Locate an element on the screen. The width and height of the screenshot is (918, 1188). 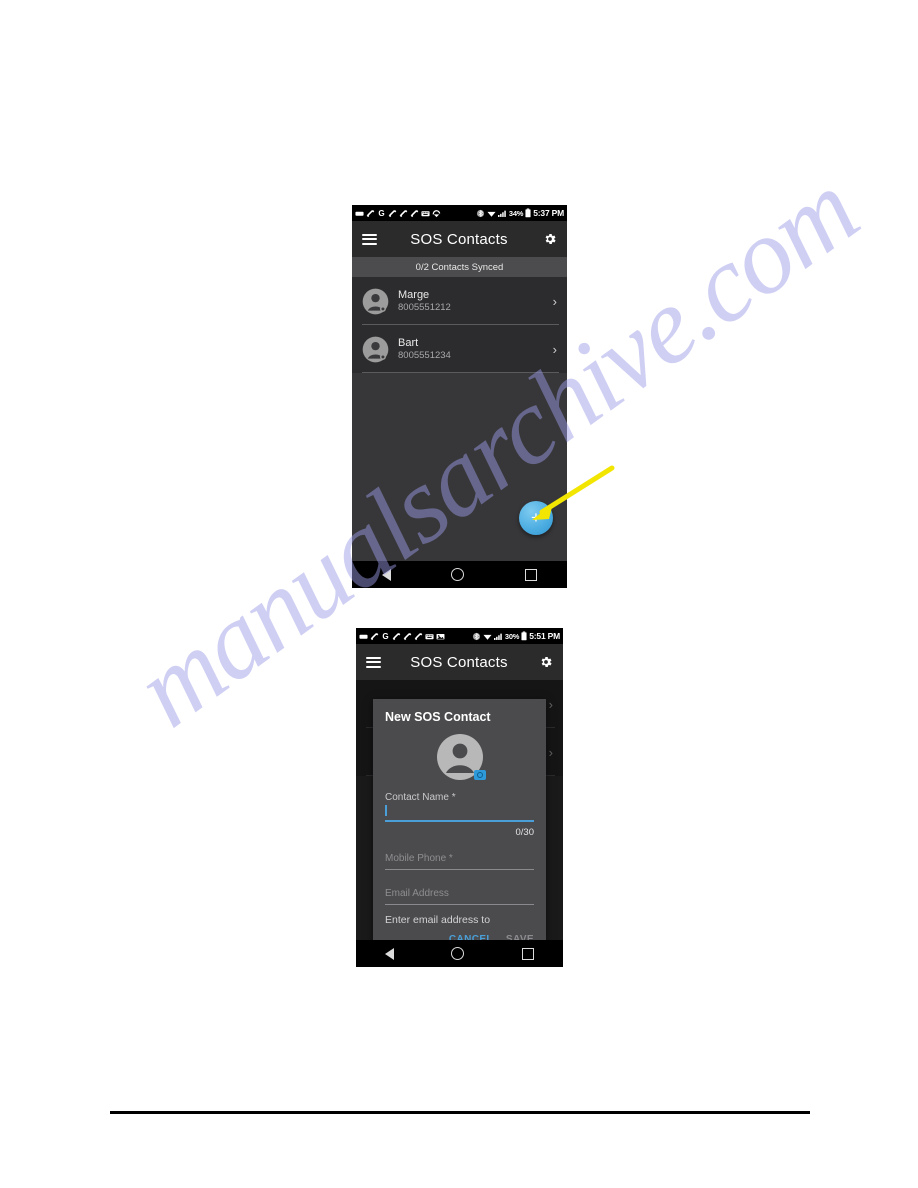
dialog-host-area: › › New SOS Contact is located at coordinates (459, 810).